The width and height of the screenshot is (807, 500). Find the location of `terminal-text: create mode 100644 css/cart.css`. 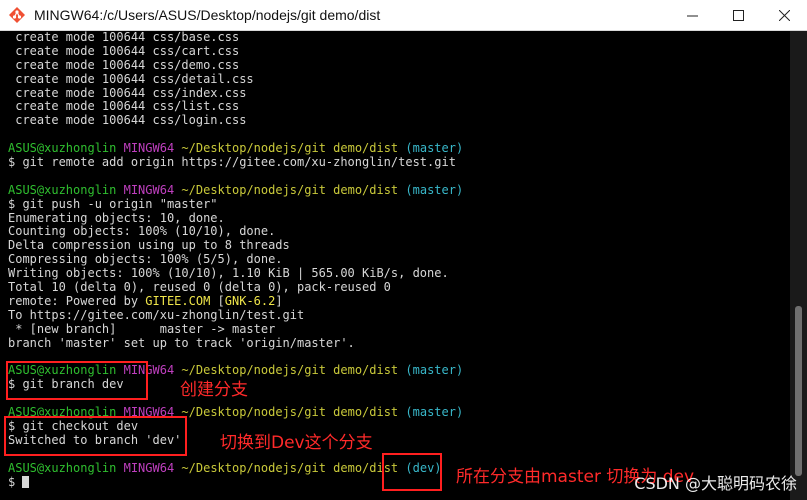

terminal-text: create mode 100644 css/cart.css is located at coordinates (124, 50).